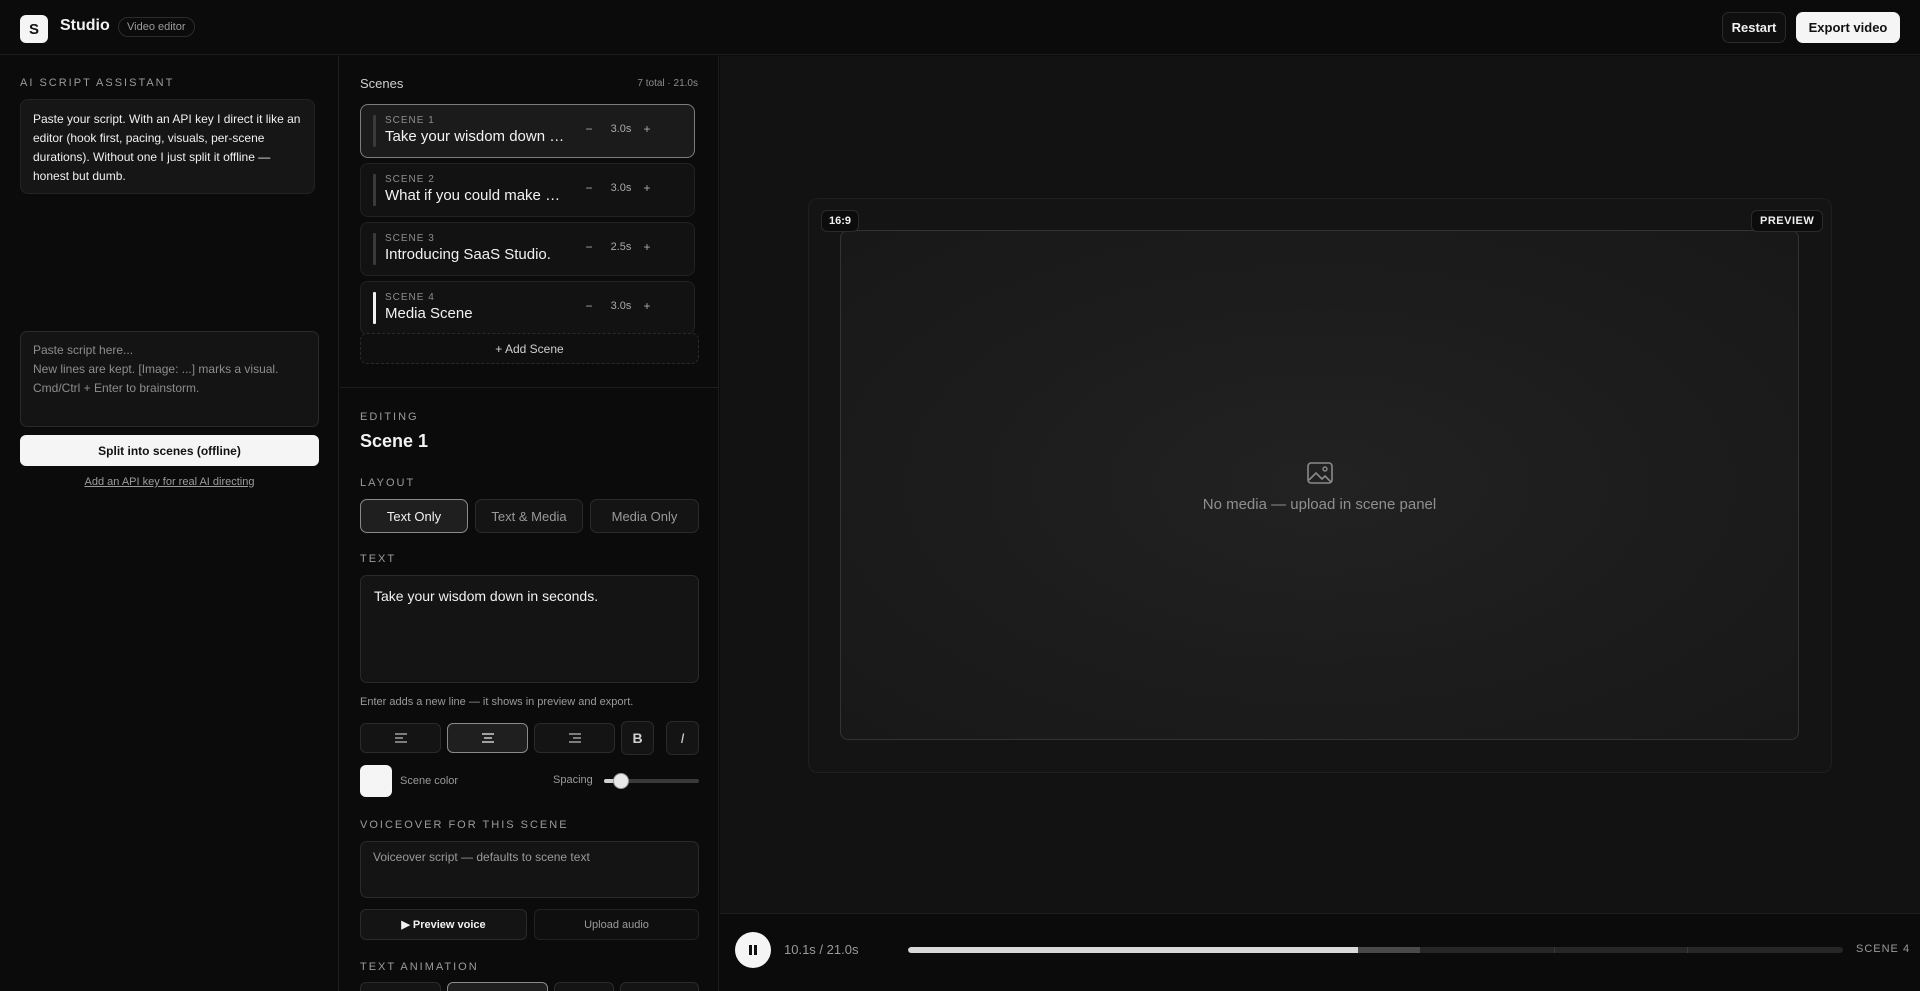 This screenshot has width=1920, height=991. I want to click on current-scene-indicator: SCENE 4, so click(1883, 949).